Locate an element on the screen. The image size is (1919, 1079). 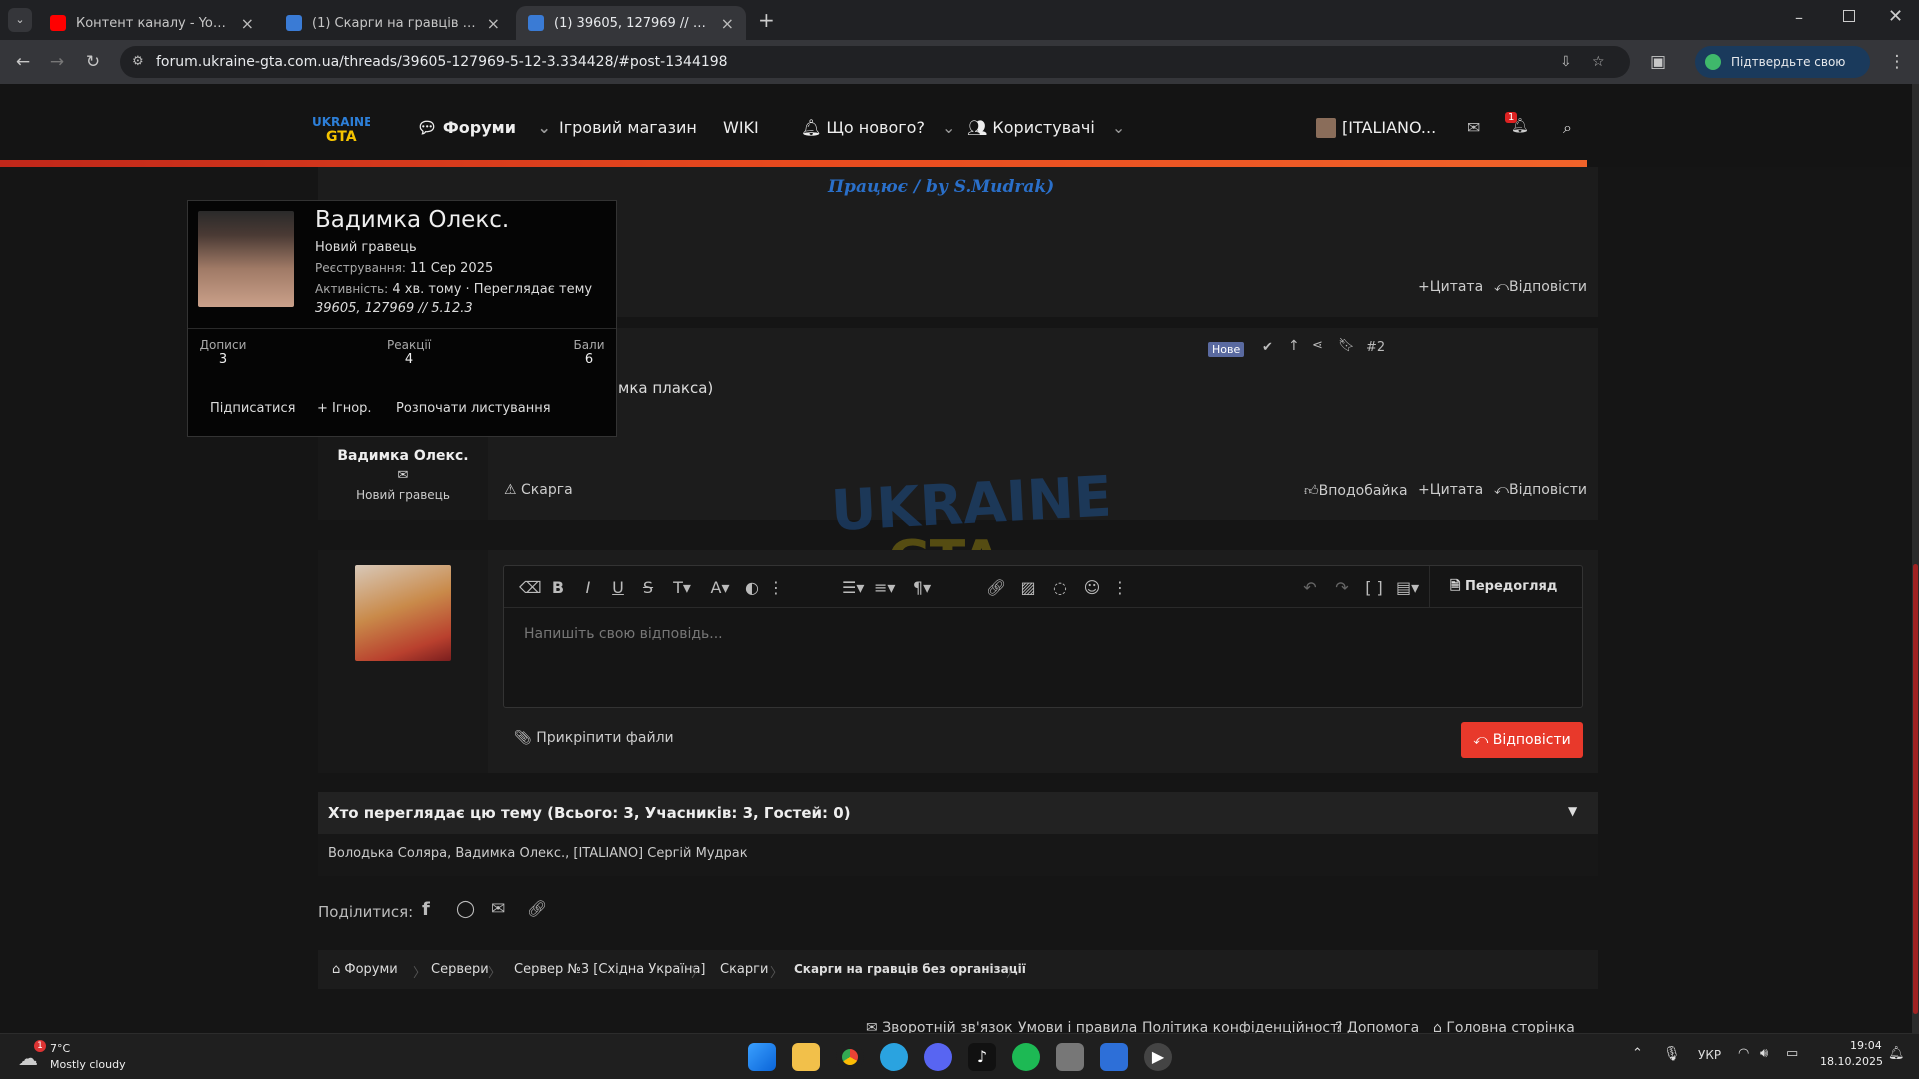
font-family-icon: A▾ is located at coordinates (720, 587).